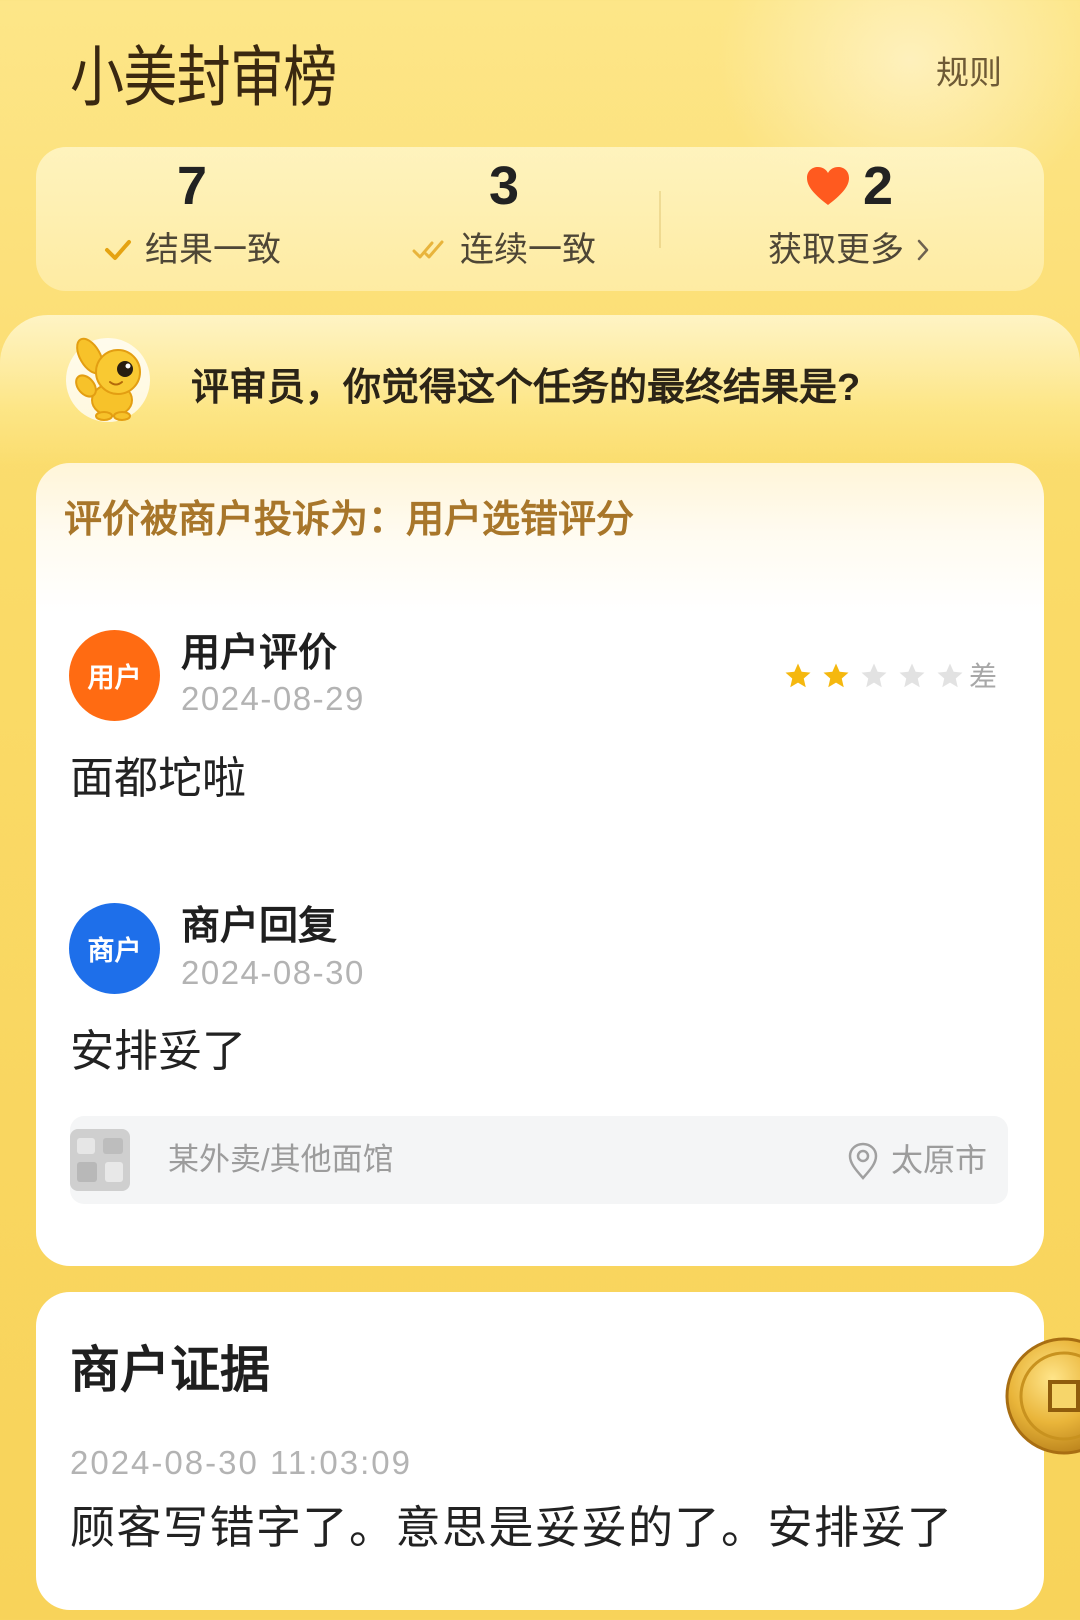 This screenshot has height=1620, width=1080. I want to click on star-rating, so click(874, 677).